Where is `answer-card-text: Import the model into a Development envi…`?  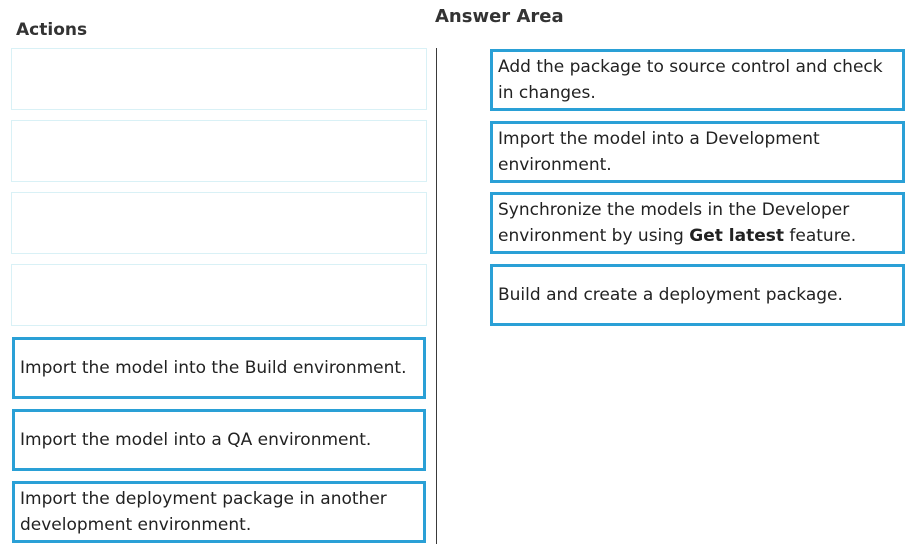 answer-card-text: Import the model into a Development envi… is located at coordinates (659, 152).